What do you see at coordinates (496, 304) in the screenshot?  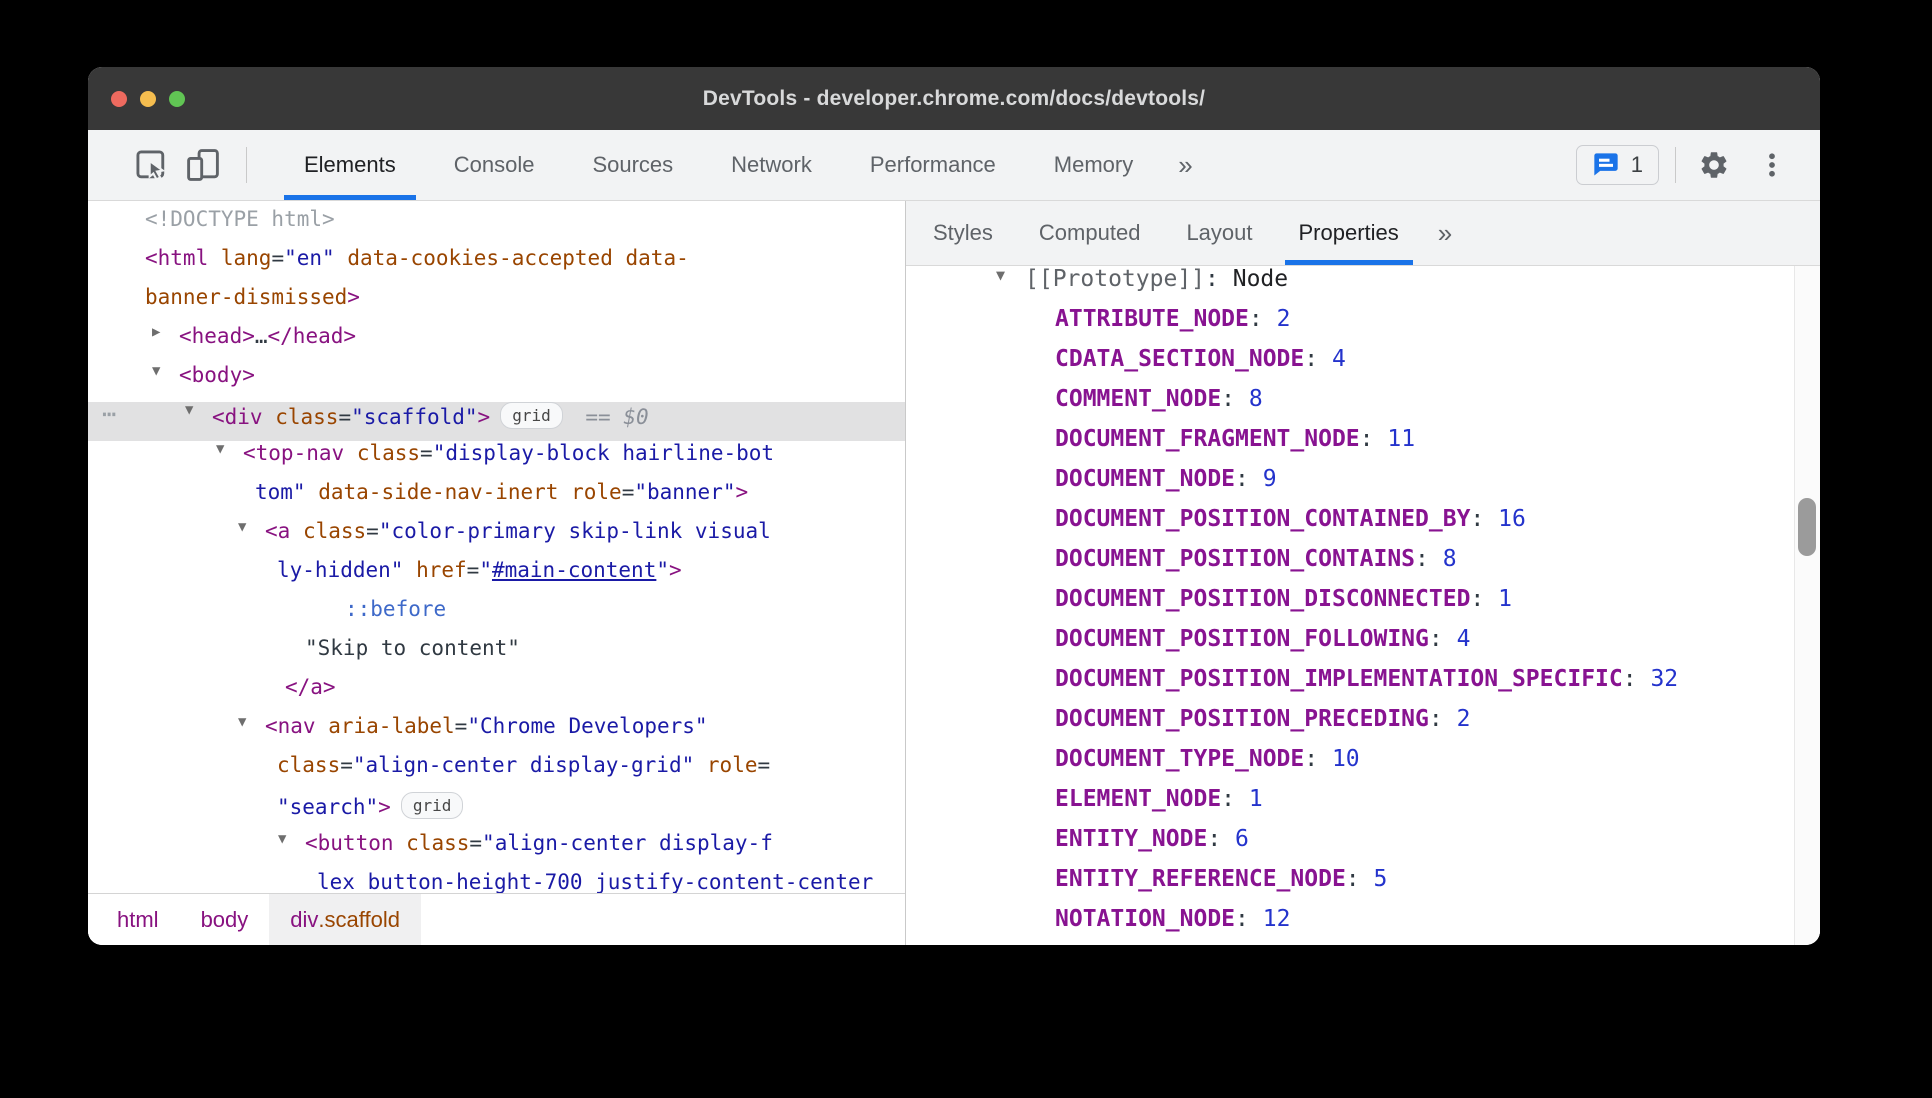 I see `dom-tree-row: banner-dismissed>` at bounding box center [496, 304].